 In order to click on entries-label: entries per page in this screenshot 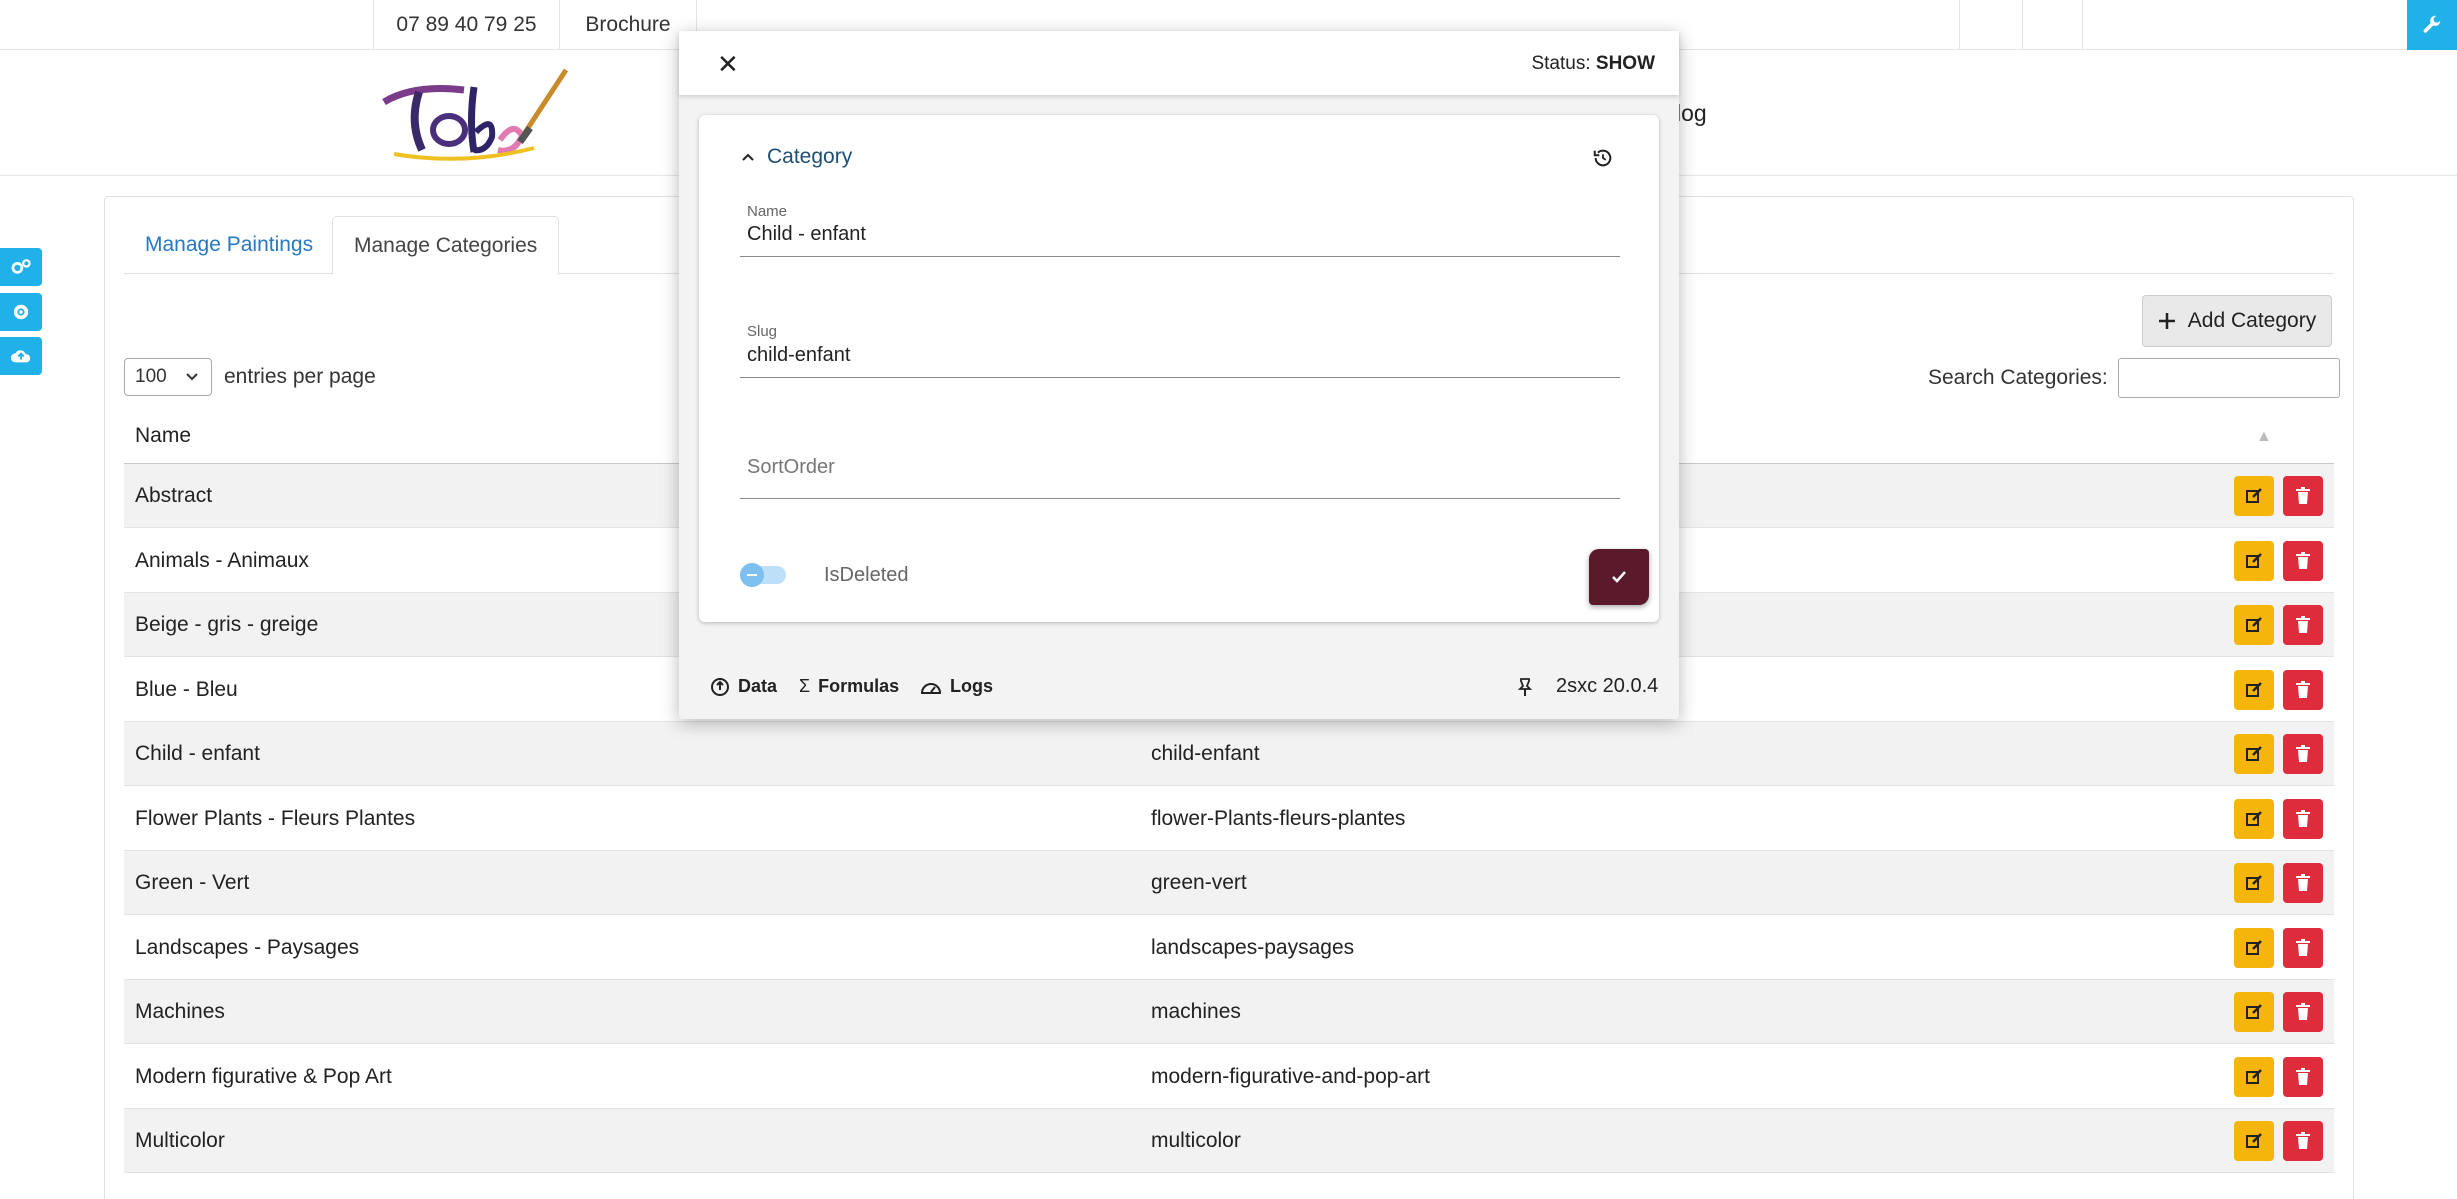, I will do `click(300, 376)`.